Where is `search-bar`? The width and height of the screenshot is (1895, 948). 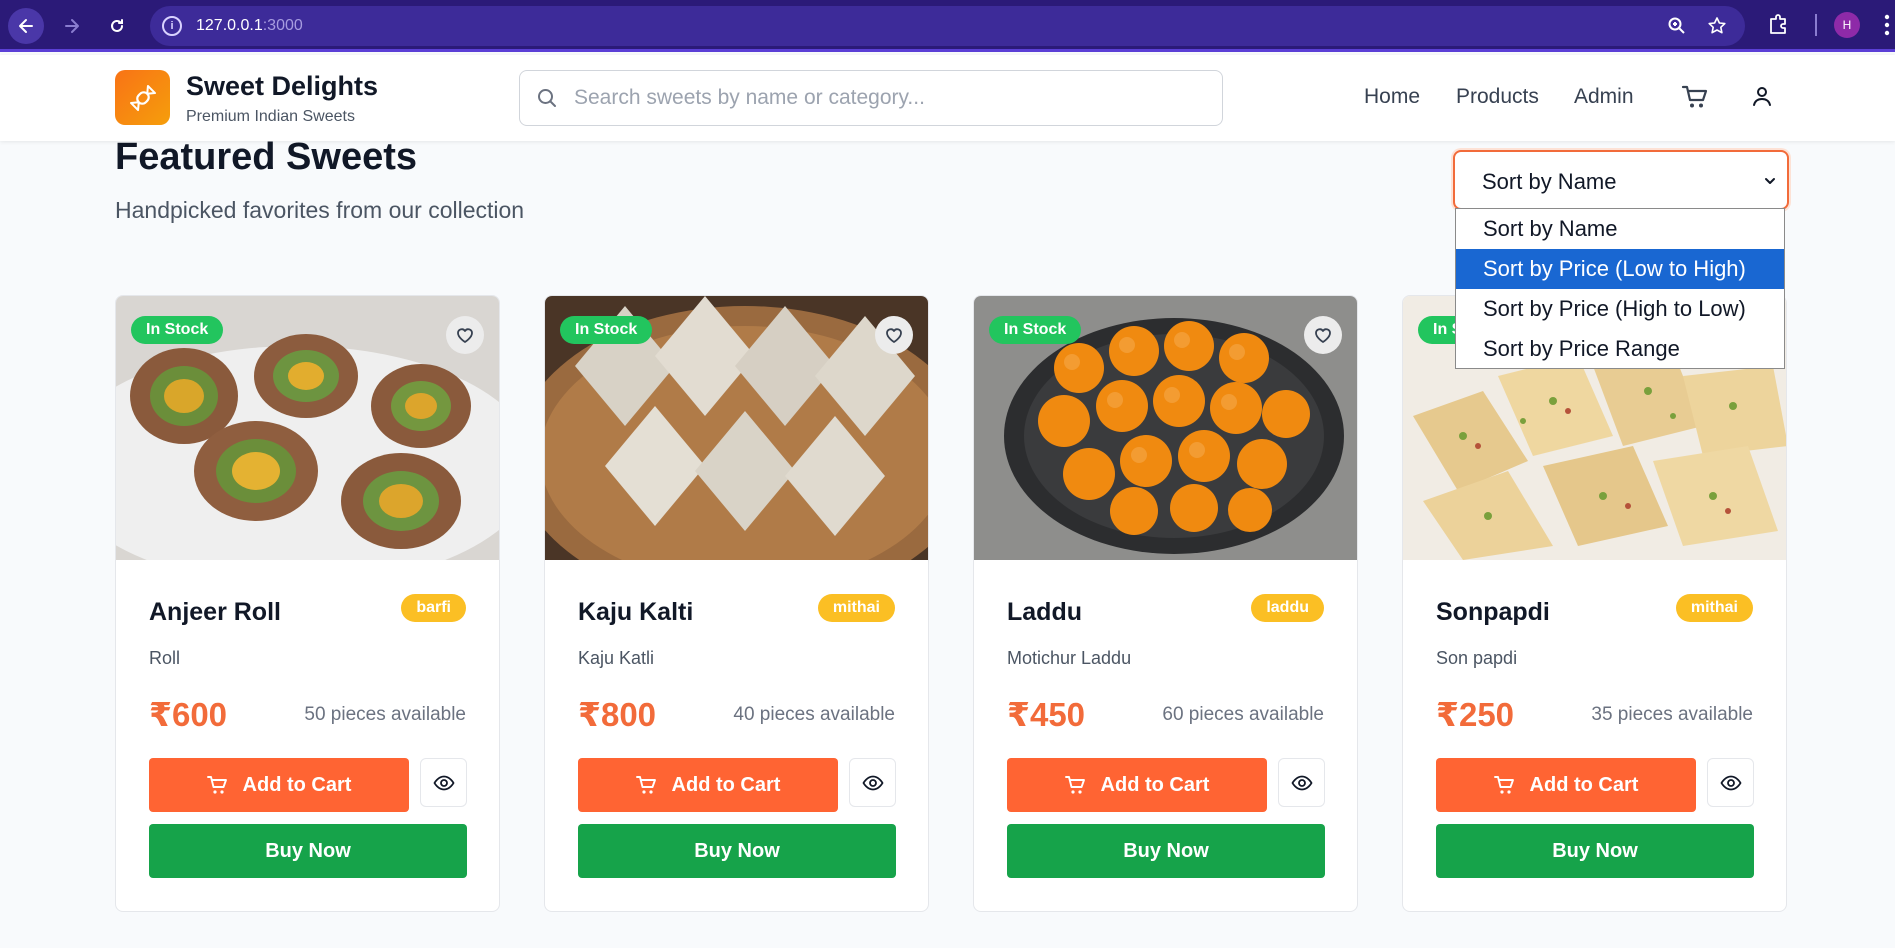
search-bar is located at coordinates (871, 98).